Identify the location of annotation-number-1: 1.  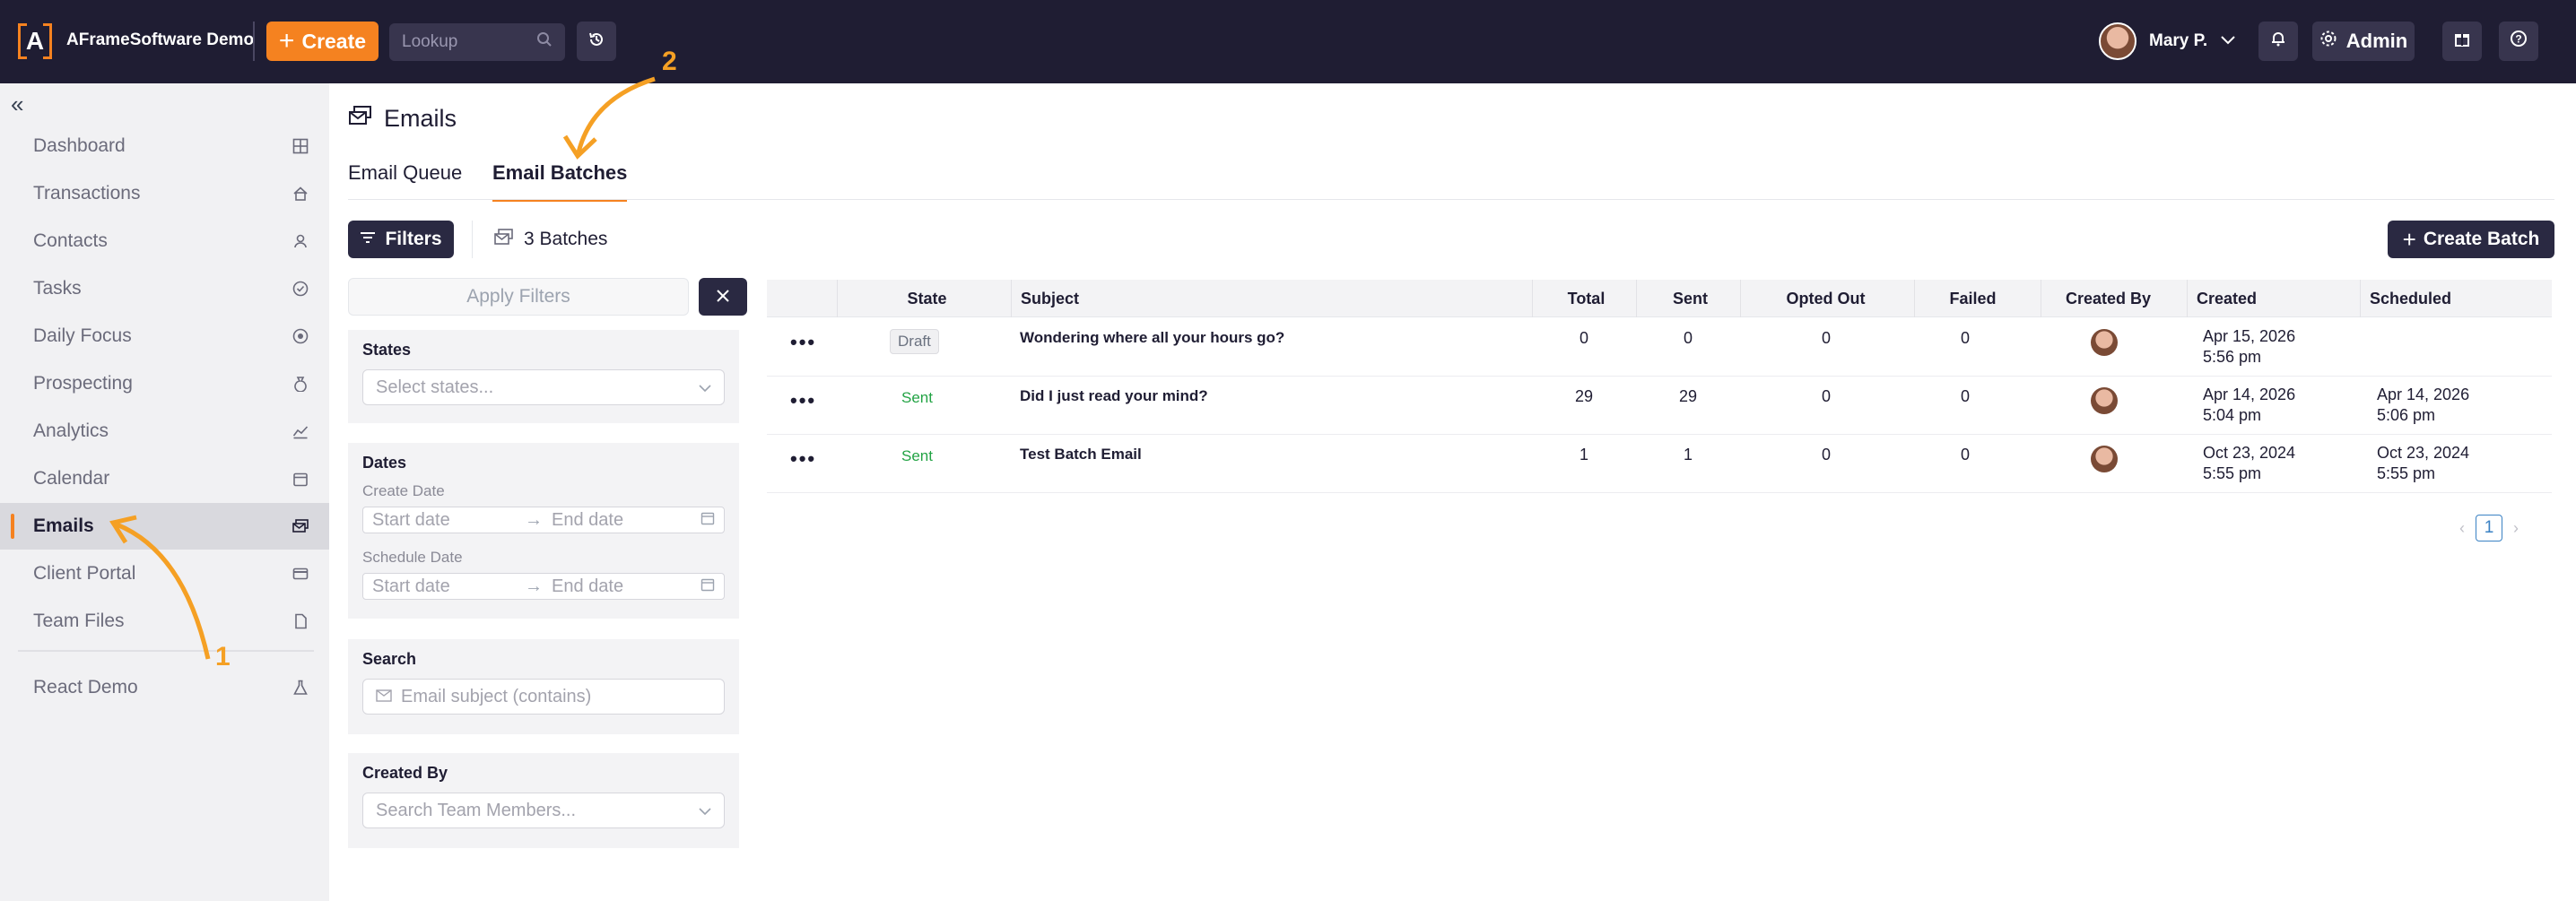
(223, 656).